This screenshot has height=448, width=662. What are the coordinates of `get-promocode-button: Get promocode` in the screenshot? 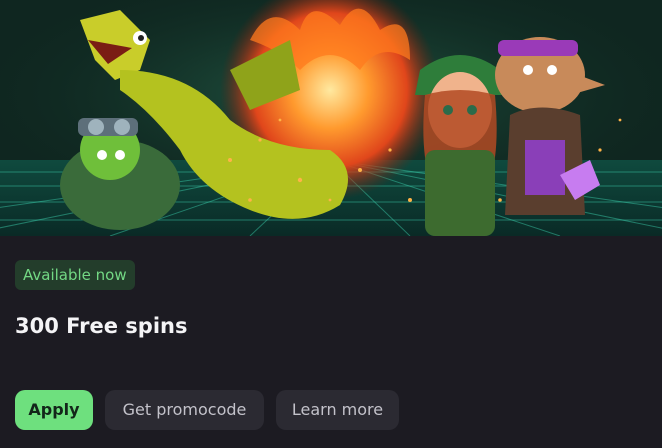 It's located at (184, 410).